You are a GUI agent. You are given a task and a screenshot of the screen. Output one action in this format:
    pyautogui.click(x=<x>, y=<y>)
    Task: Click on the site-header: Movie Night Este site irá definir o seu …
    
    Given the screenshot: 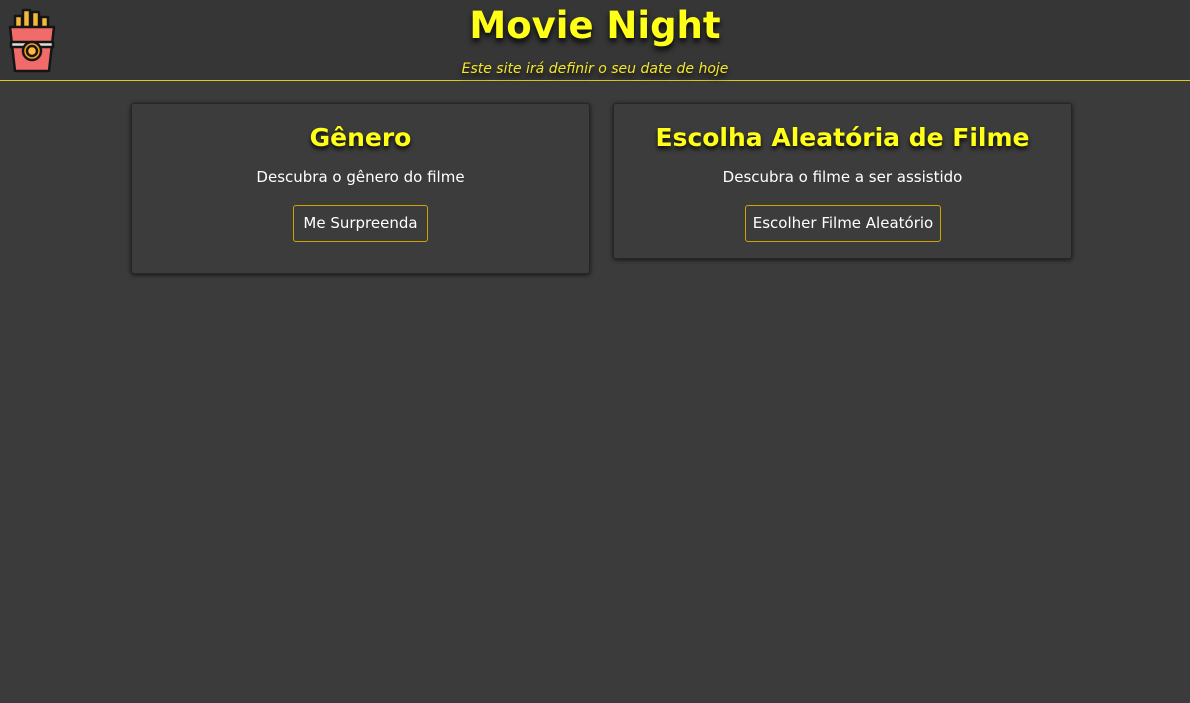 What is the action you would take?
    pyautogui.click(x=595, y=40)
    